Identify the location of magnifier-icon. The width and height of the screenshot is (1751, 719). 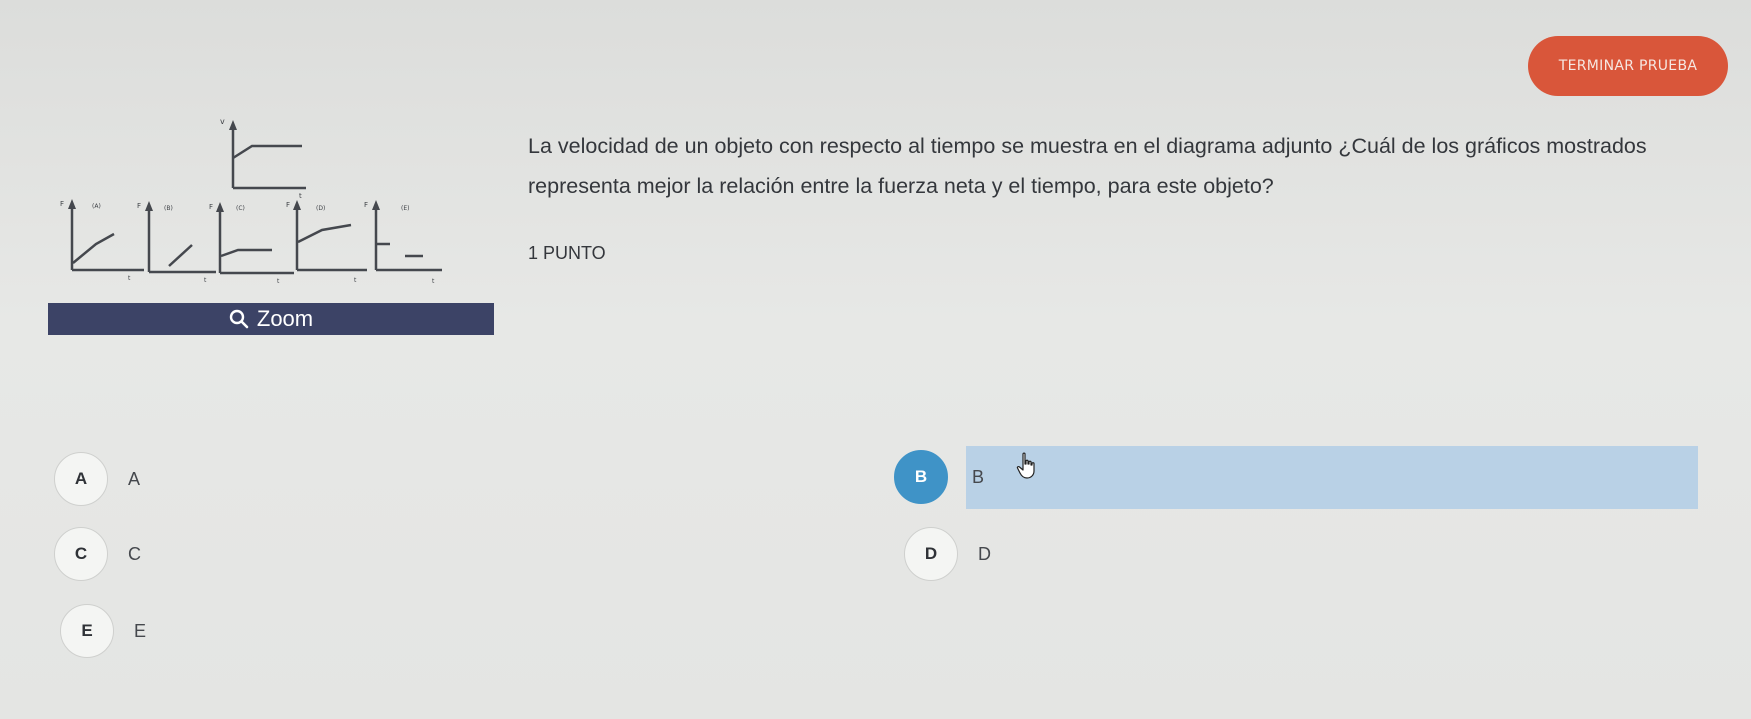
(239, 319).